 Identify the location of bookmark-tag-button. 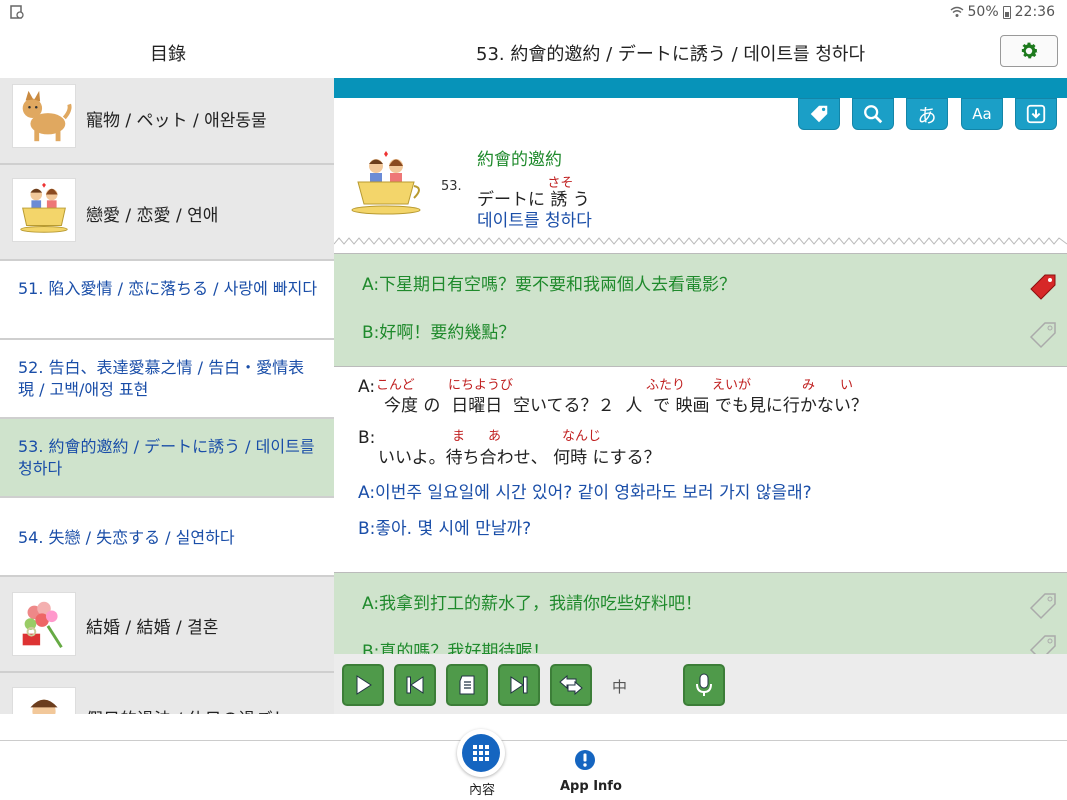
(819, 114).